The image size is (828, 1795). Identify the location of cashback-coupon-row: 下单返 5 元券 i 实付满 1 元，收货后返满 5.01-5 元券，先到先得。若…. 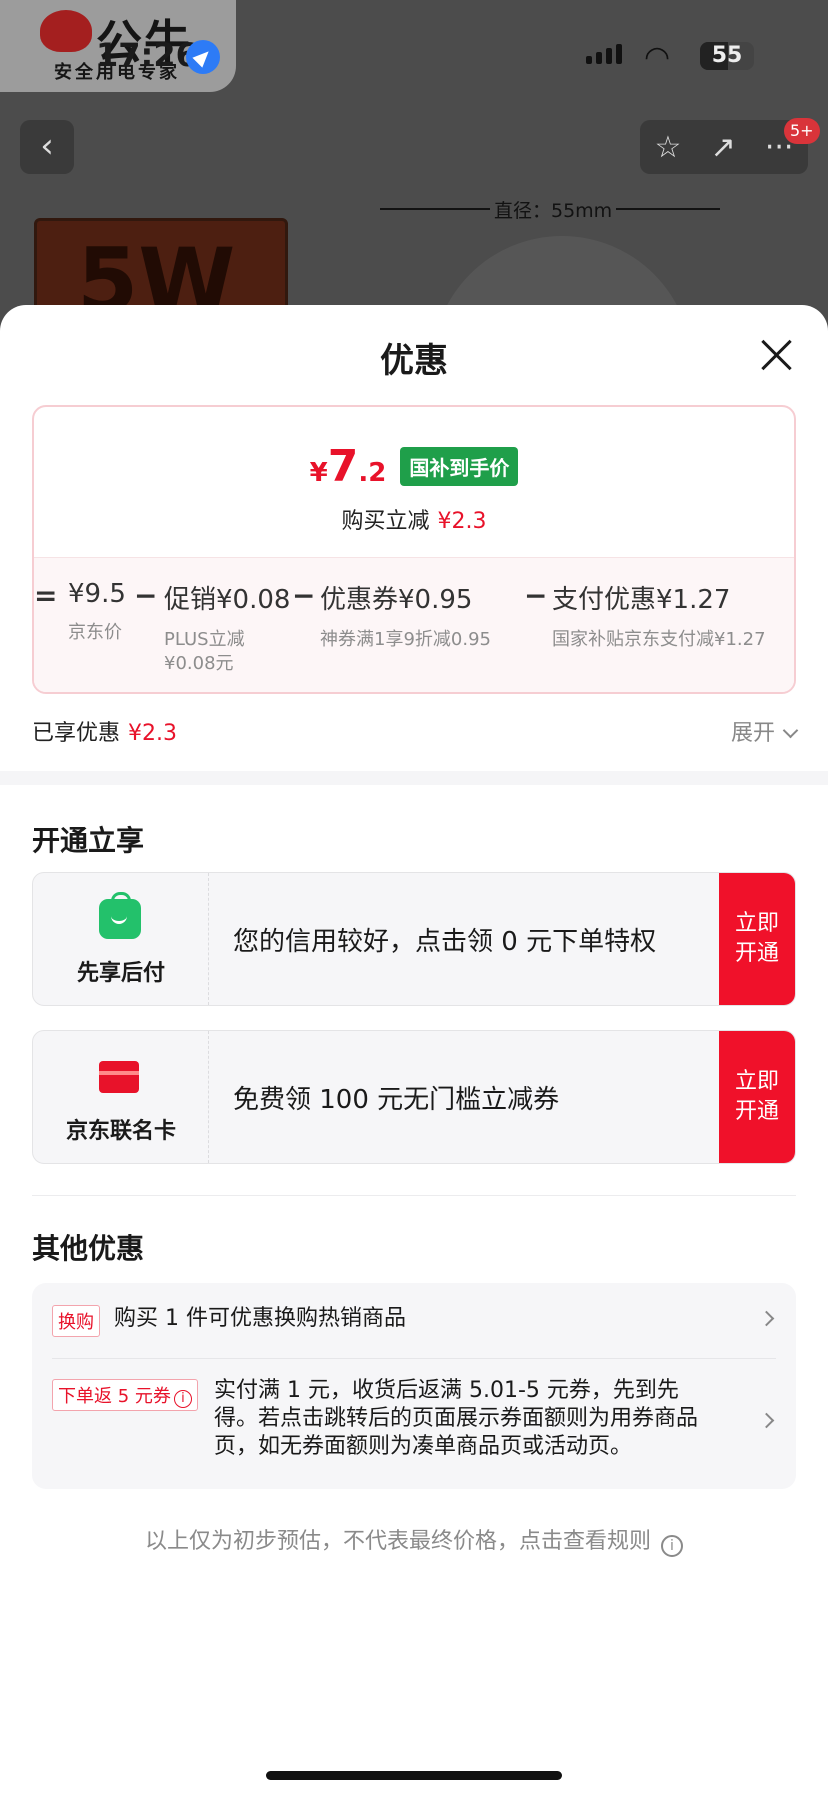
(414, 1424).